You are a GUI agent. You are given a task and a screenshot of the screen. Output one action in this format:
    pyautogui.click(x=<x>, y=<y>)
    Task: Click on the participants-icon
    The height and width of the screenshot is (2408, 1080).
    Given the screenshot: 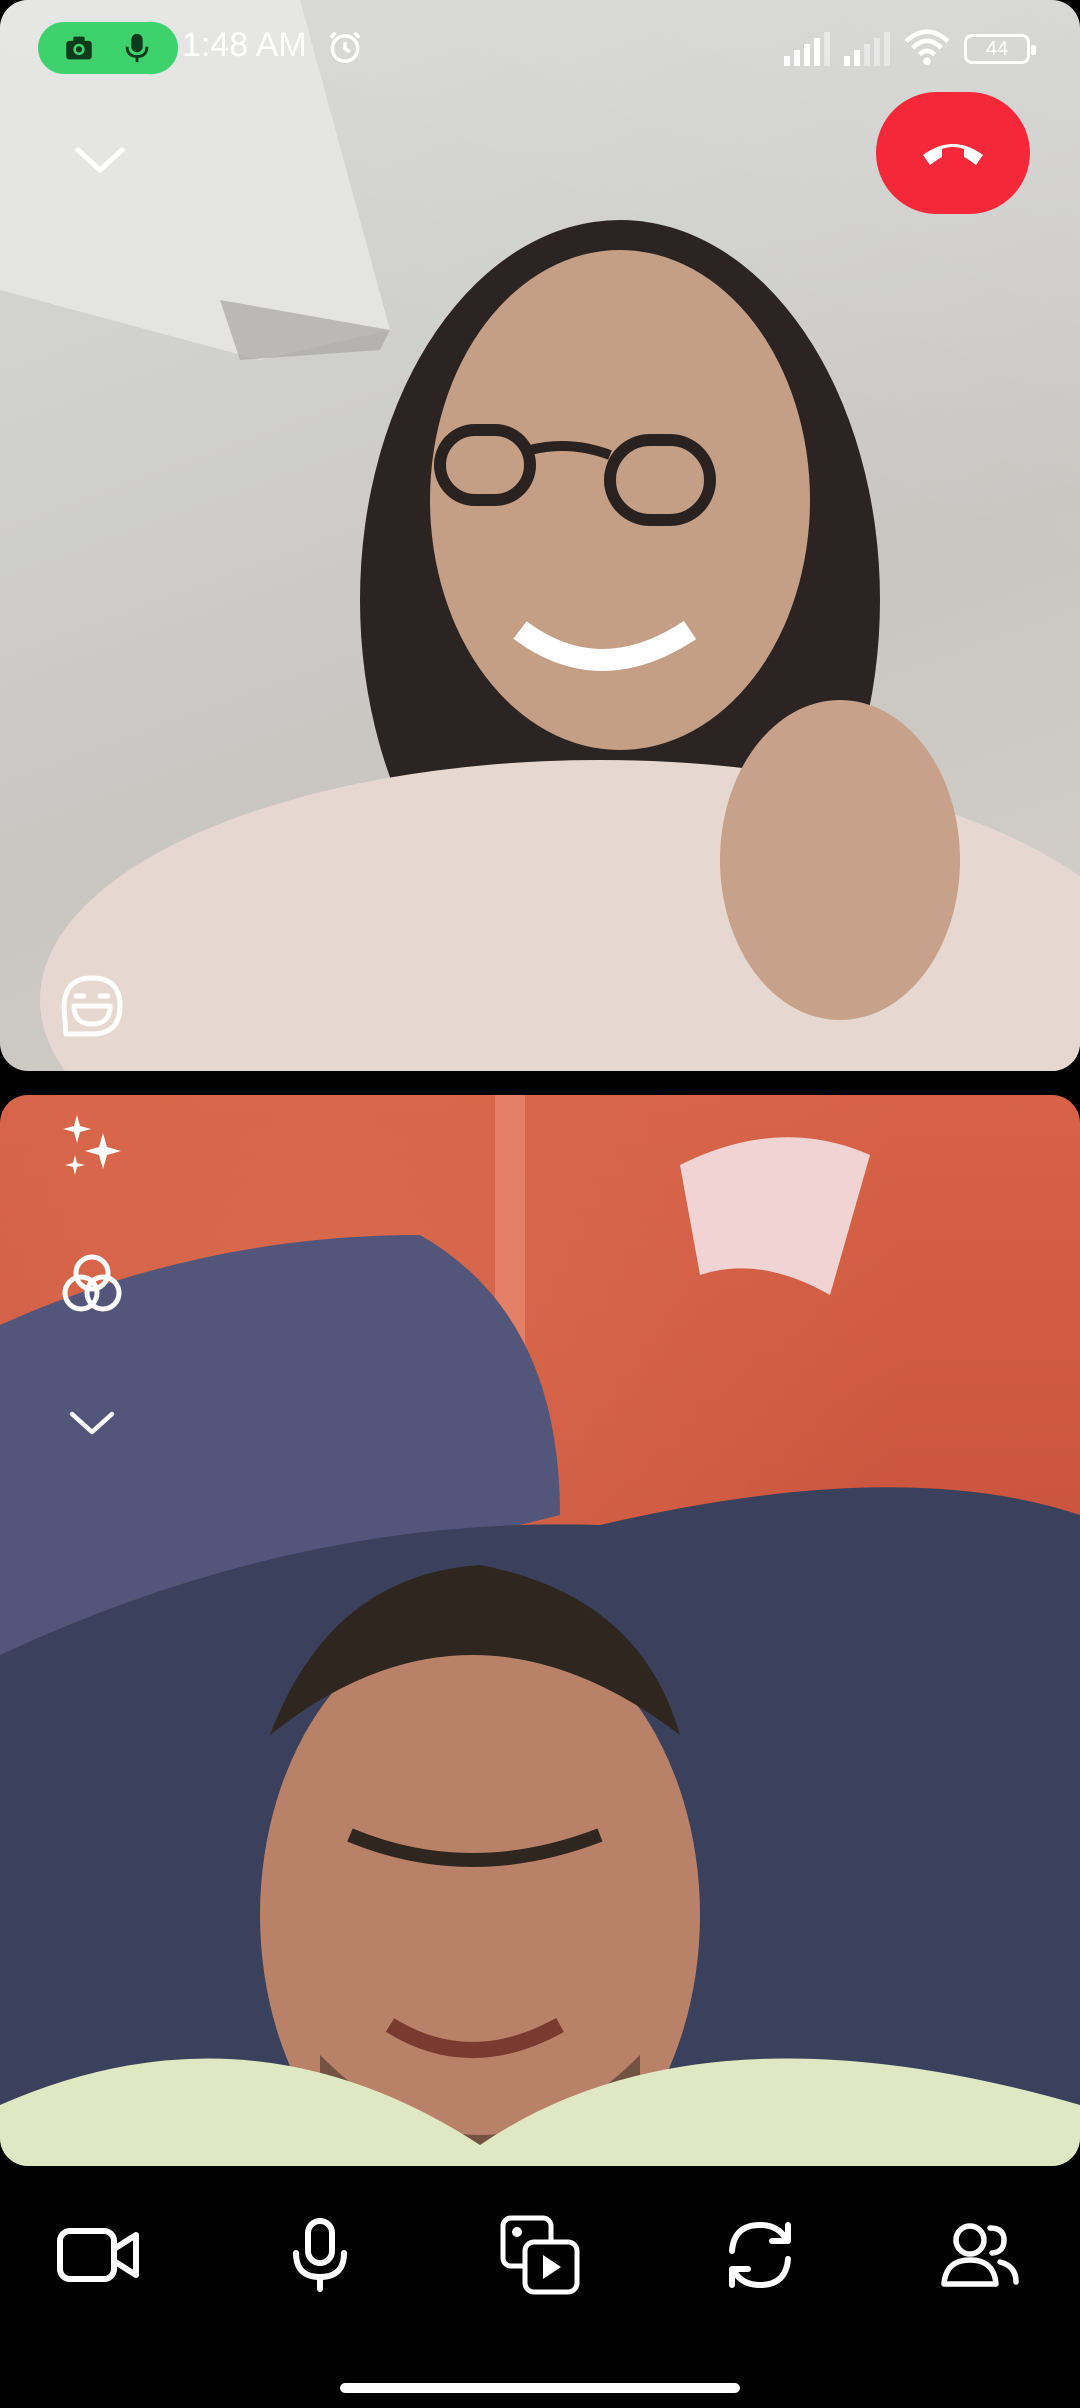 What is the action you would take?
    pyautogui.click(x=980, y=2255)
    